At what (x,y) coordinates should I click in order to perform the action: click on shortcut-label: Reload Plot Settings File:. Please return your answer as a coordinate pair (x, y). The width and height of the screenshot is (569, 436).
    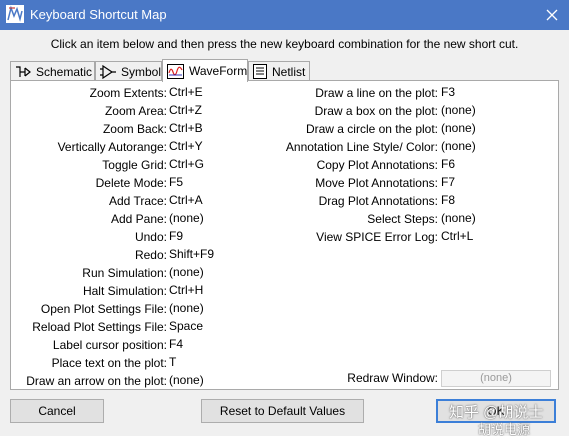
    Looking at the image, I should click on (99, 327).